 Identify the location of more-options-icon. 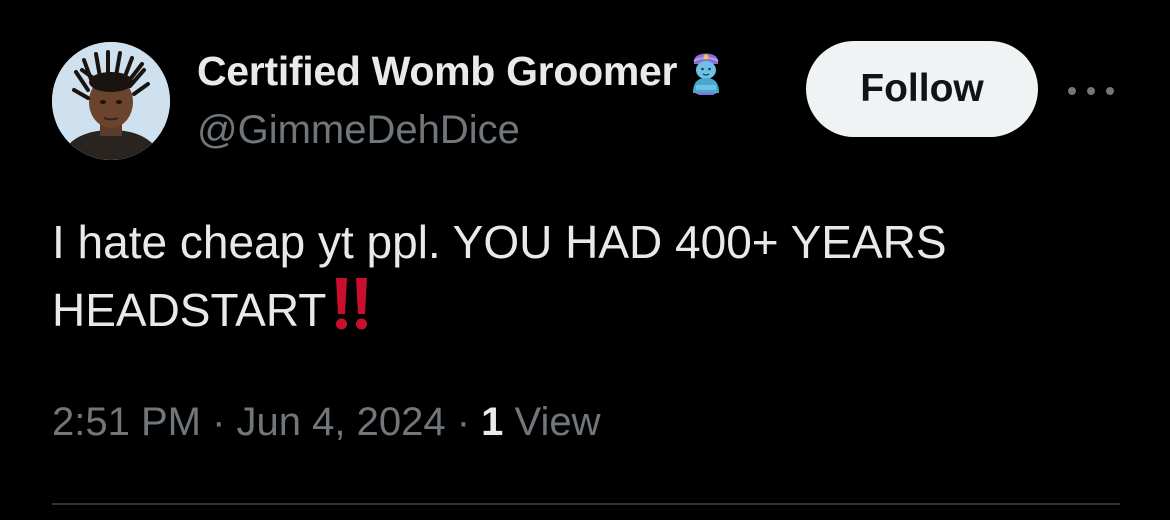
(1091, 91).